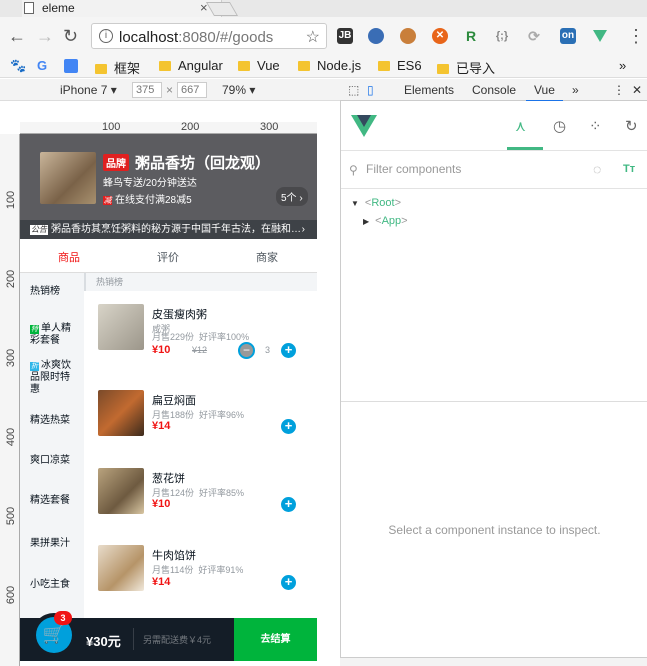 The width and height of the screenshot is (647, 666). What do you see at coordinates (168, 479) in the screenshot?
I see `food-name: 葱花饼` at bounding box center [168, 479].